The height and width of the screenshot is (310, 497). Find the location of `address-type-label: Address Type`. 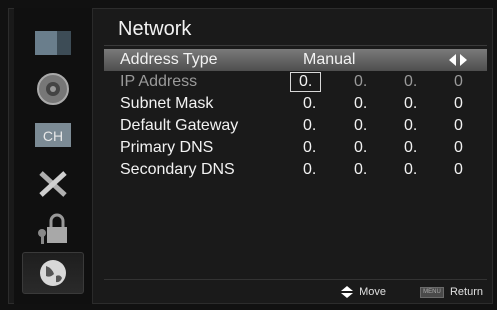

address-type-label: Address Type is located at coordinates (169, 59).